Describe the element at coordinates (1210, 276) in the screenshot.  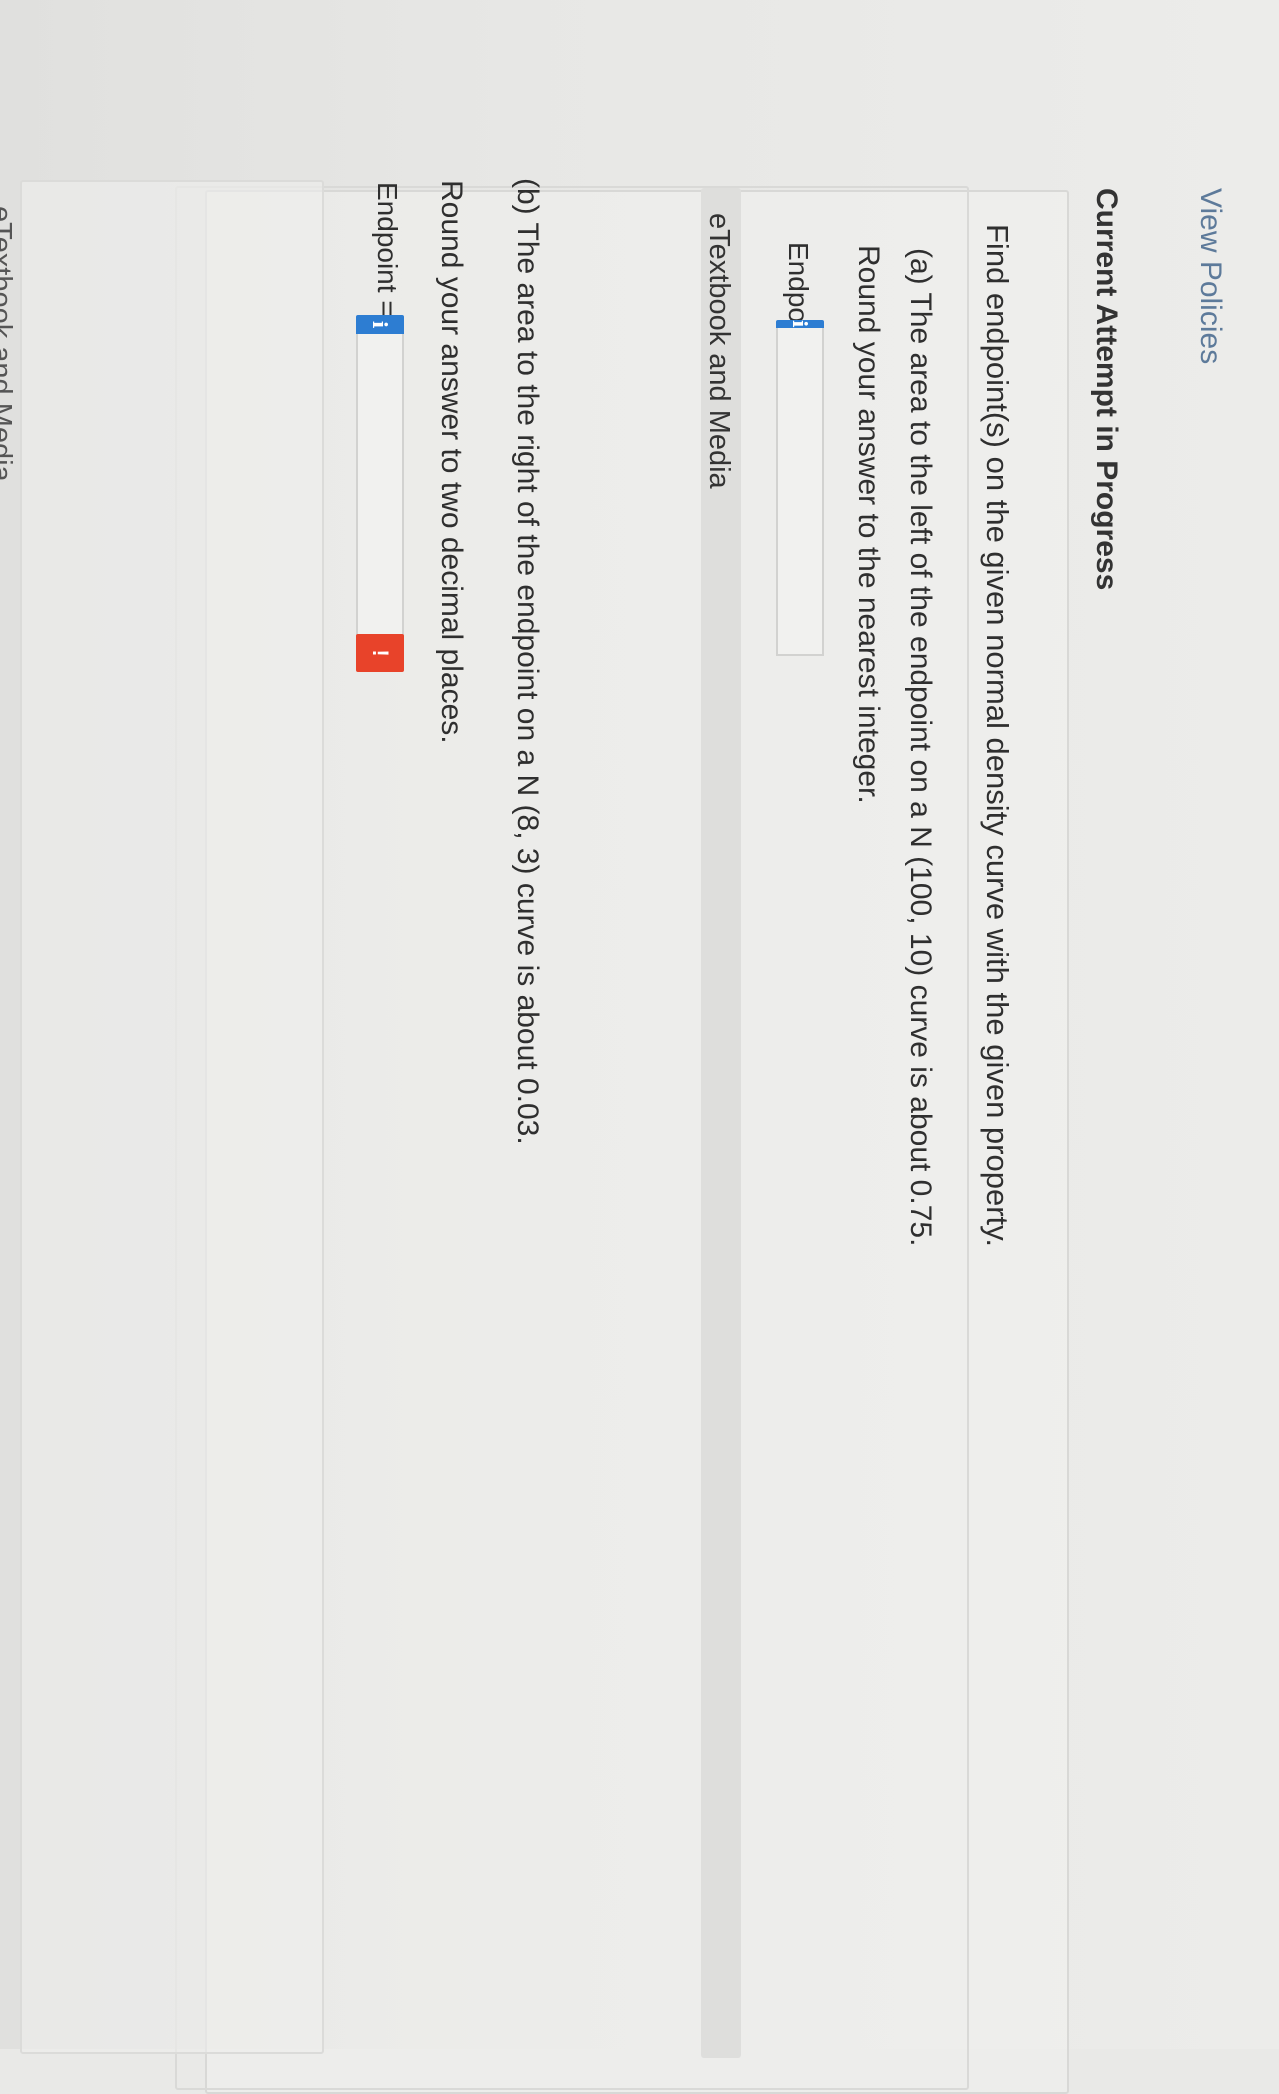
I see `view-policies-link: View Policies` at that location.